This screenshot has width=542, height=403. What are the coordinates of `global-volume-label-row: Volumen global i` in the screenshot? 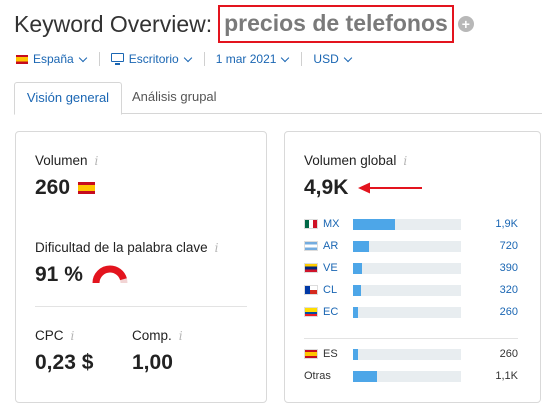 It's located at (355, 160).